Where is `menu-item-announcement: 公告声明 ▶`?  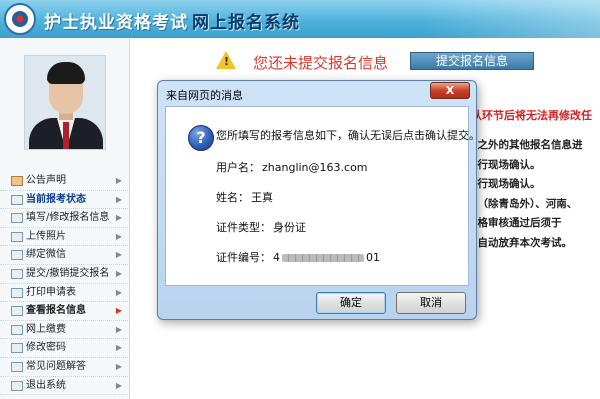
menu-item-announcement: 公告声明 ▶ is located at coordinates (65, 181).